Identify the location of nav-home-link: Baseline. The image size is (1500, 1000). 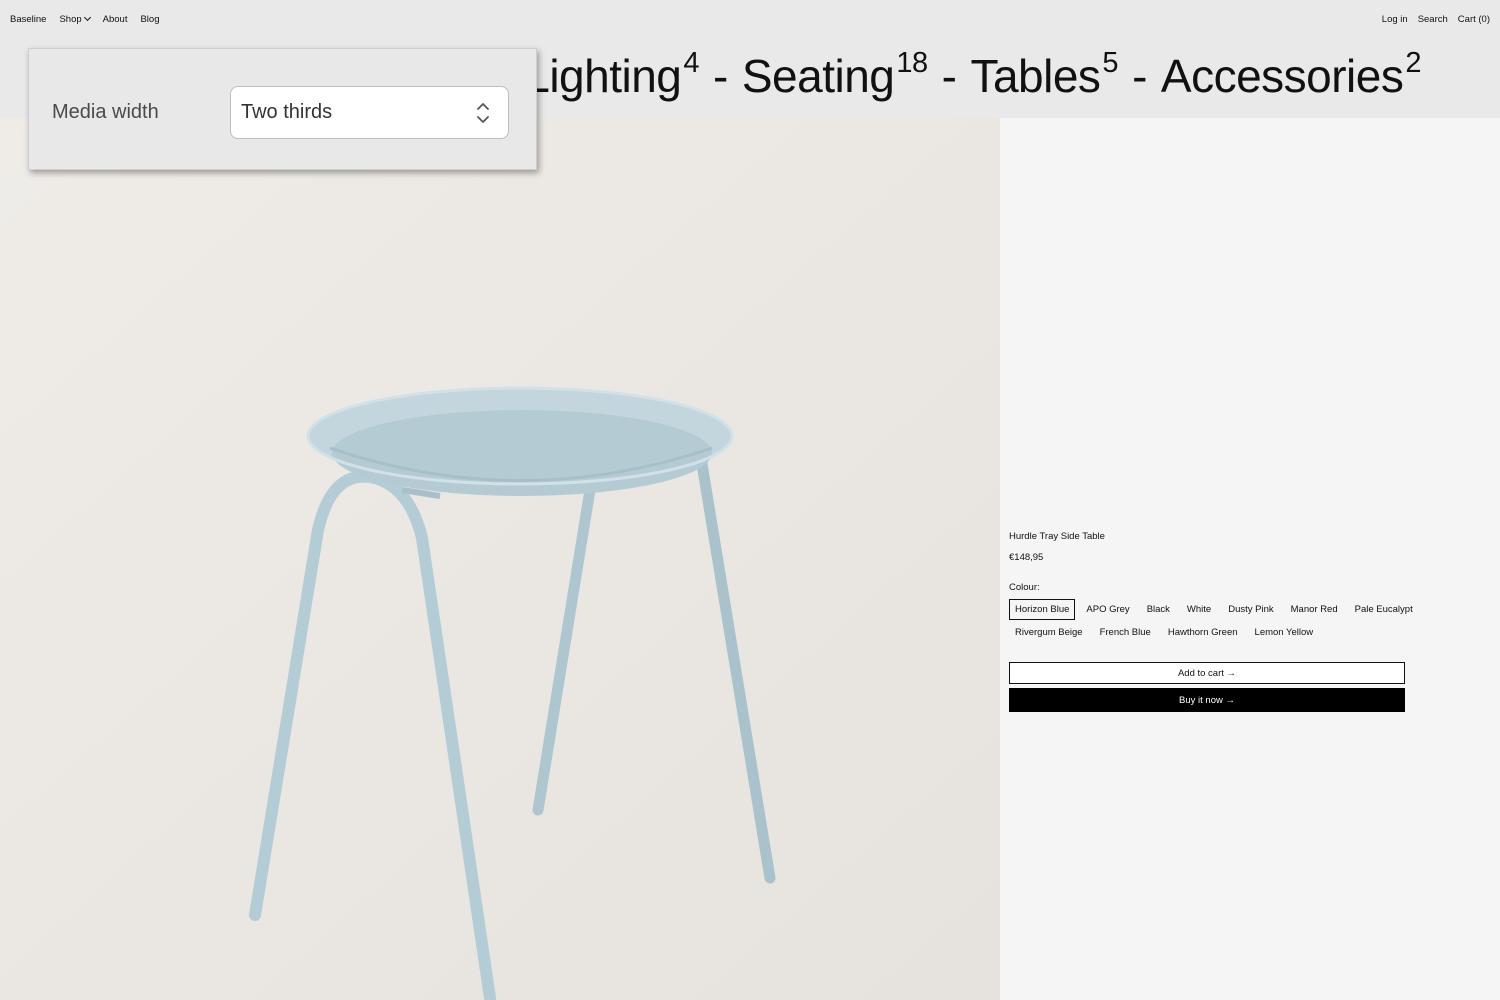
(28, 19).